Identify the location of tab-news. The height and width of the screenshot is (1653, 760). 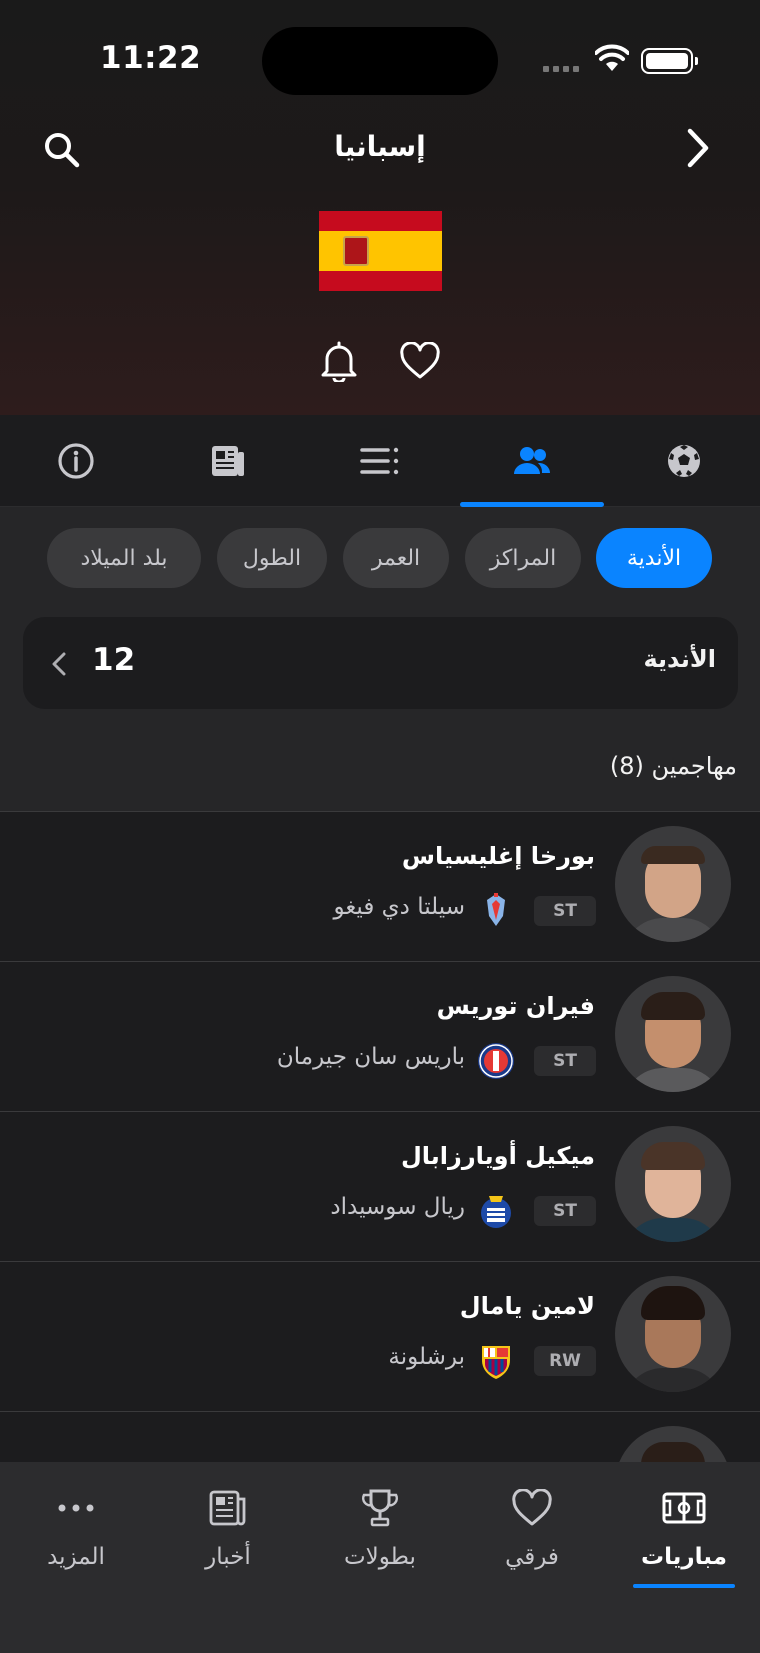
(228, 461).